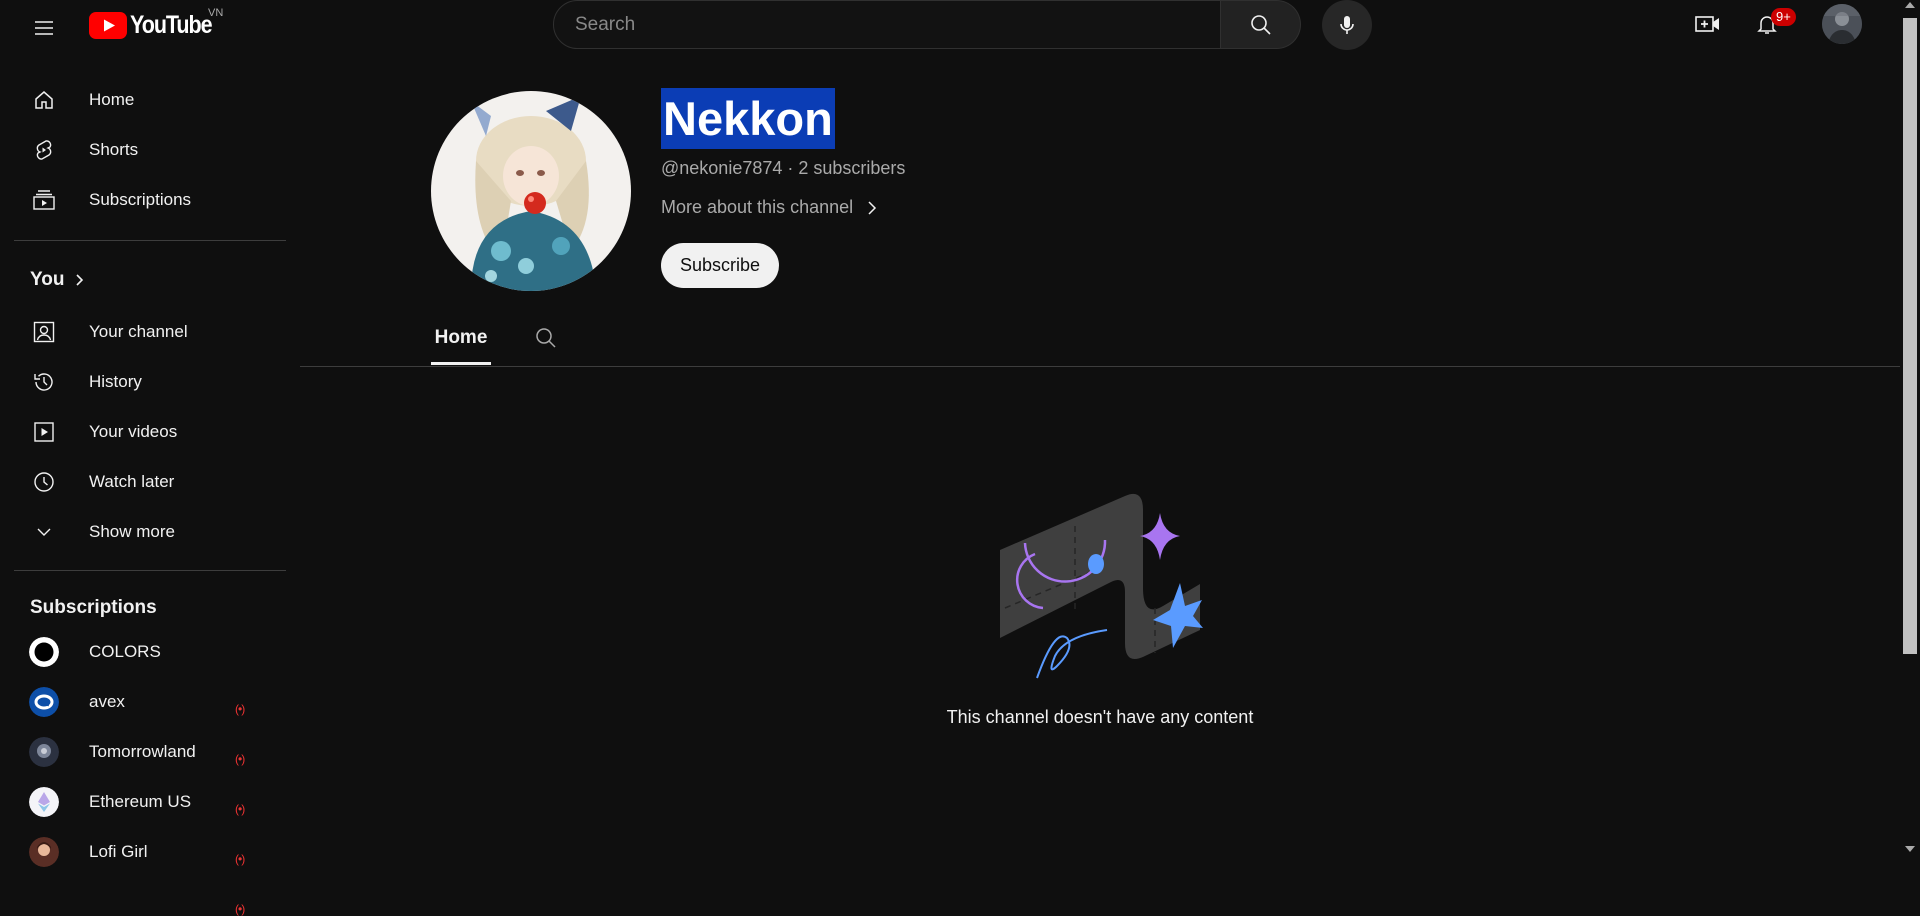  Describe the element at coordinates (44, 200) in the screenshot. I see `subscriptions-icon` at that location.